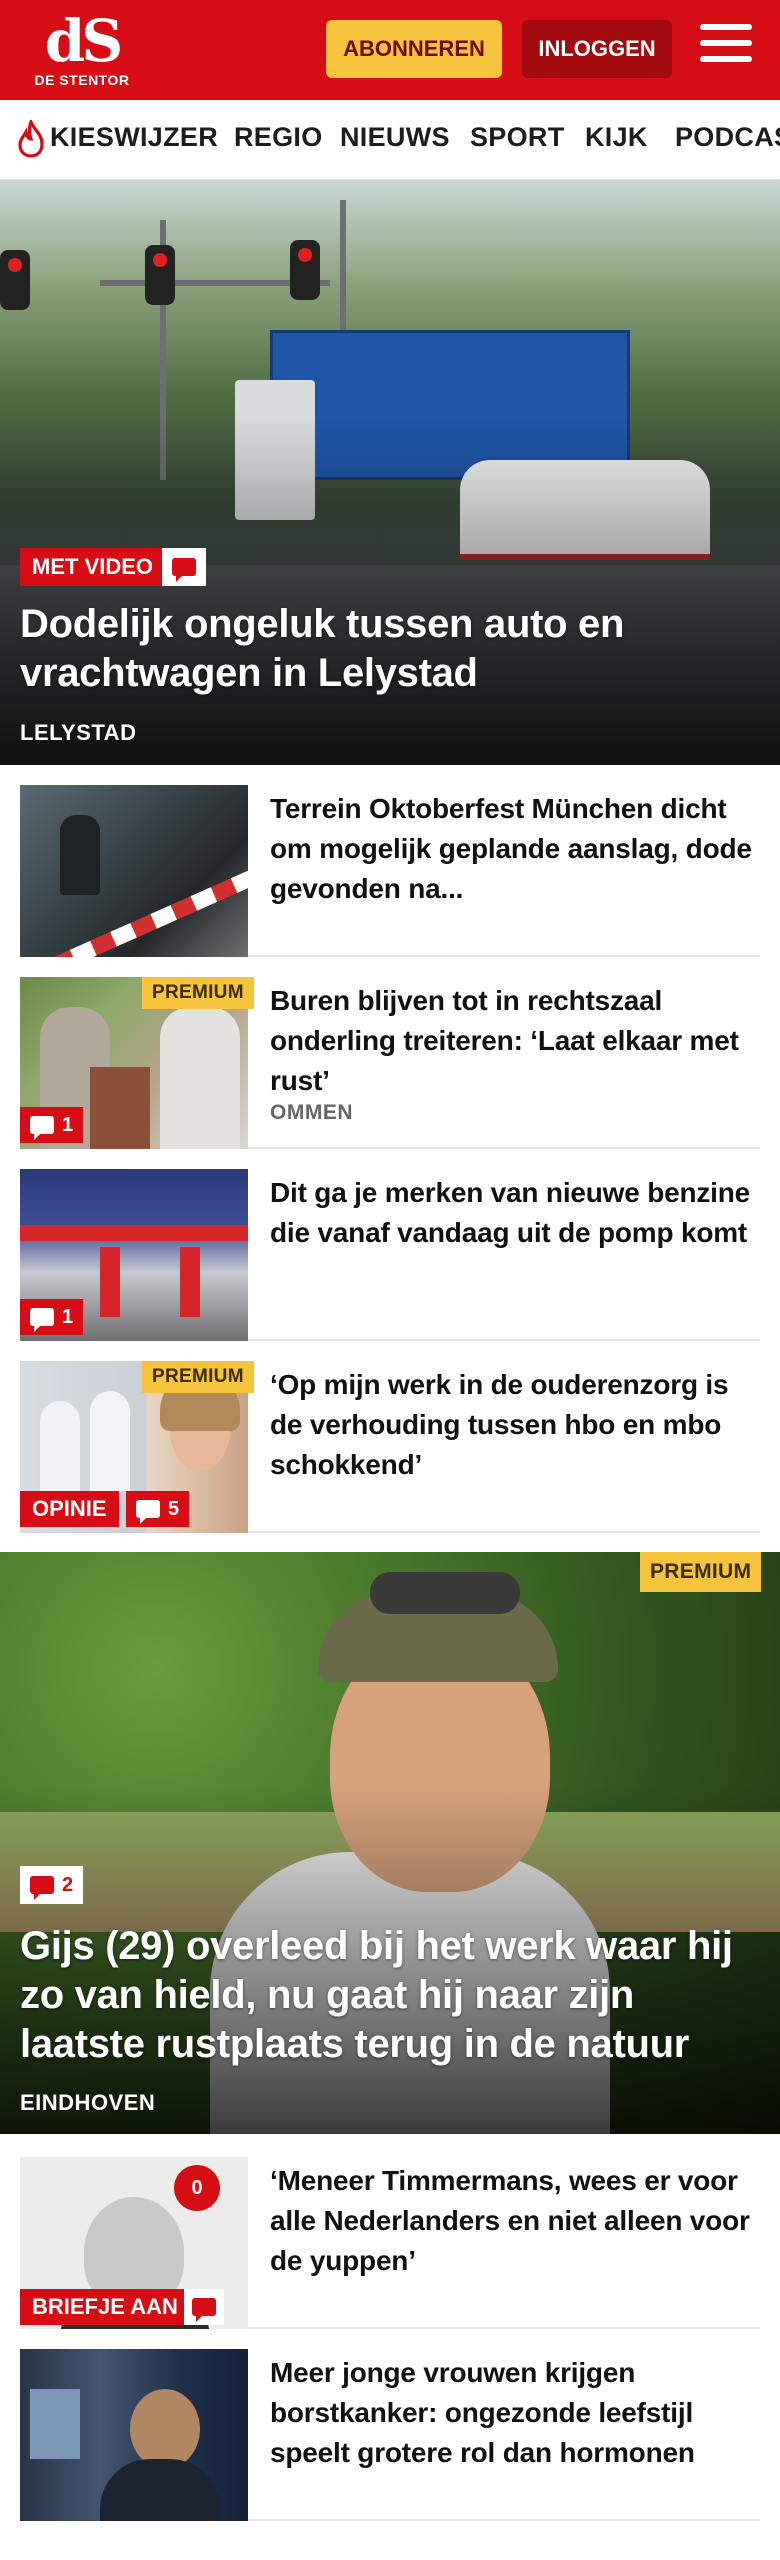  I want to click on top-bar: dS DE STENTOR ABONNEREN INLOGGEN, so click(390, 50).